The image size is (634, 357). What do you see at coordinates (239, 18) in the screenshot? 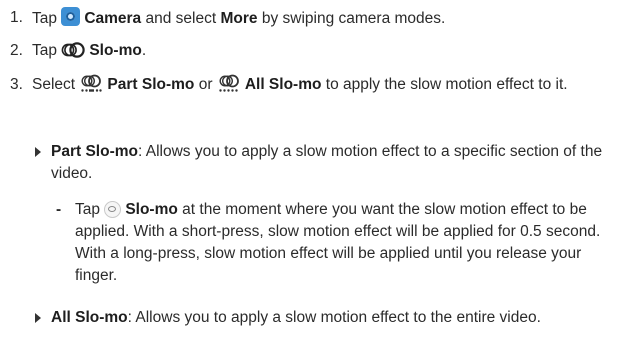
I see `more-label: More` at bounding box center [239, 18].